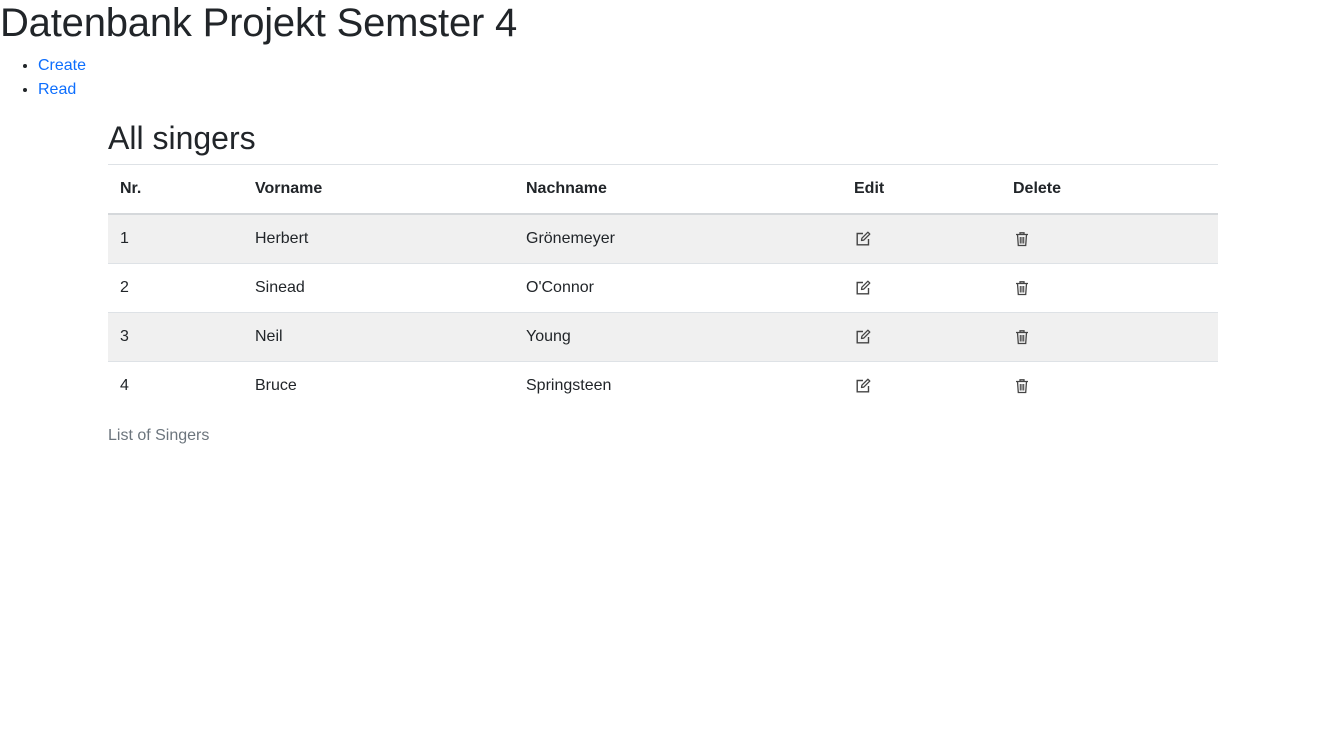 This screenshot has height=744, width=1326. What do you see at coordinates (921, 190) in the screenshot?
I see `header-edit: Edit` at bounding box center [921, 190].